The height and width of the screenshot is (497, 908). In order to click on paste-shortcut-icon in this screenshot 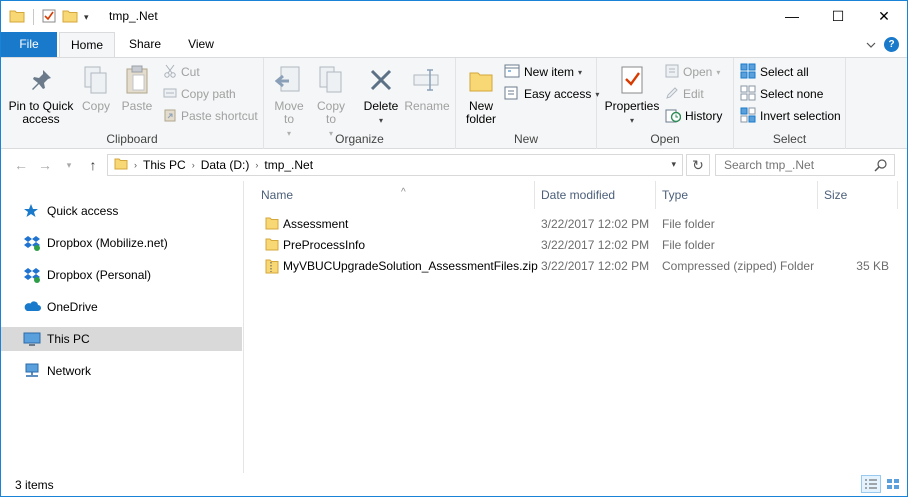, I will do `click(170, 116)`.